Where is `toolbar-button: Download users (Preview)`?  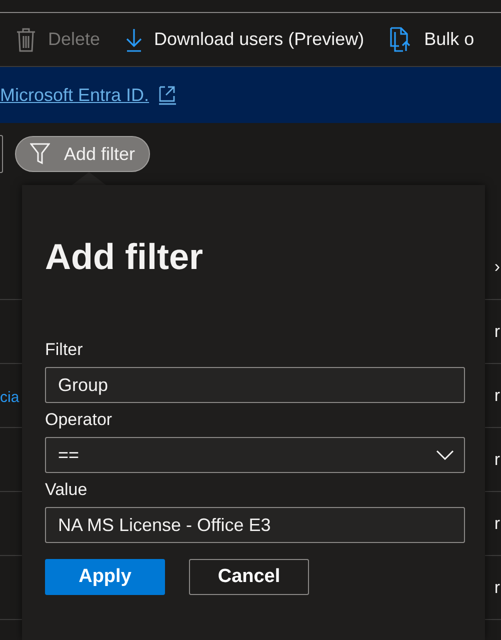
toolbar-button: Download users (Preview) is located at coordinates (245, 40).